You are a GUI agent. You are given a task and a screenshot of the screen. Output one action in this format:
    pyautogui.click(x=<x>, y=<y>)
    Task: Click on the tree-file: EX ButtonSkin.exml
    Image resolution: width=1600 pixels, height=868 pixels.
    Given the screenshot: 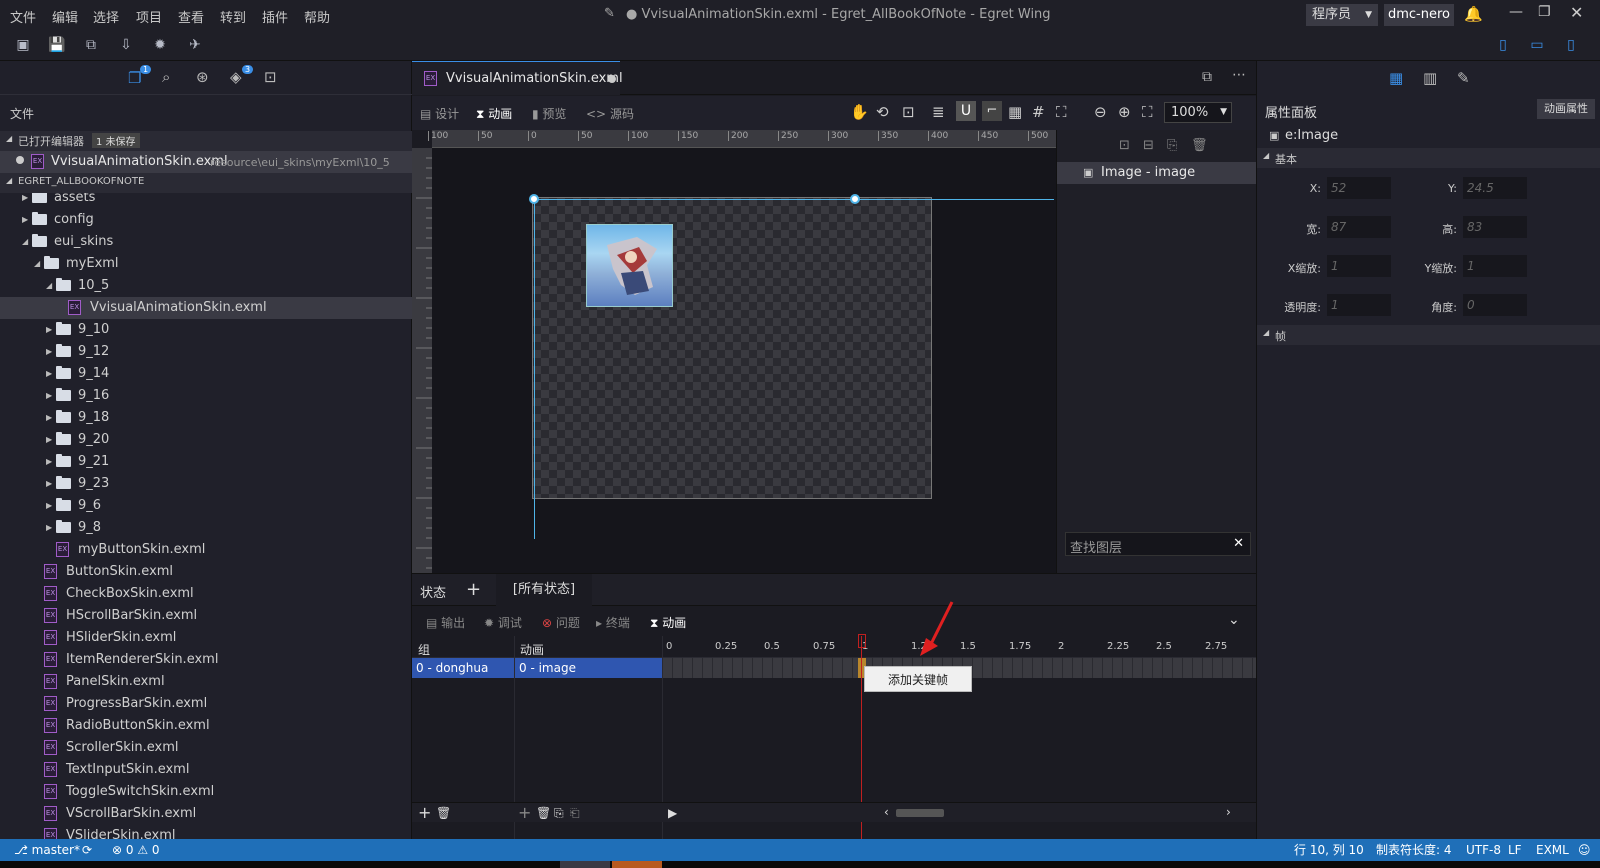 What is the action you would take?
    pyautogui.click(x=206, y=572)
    